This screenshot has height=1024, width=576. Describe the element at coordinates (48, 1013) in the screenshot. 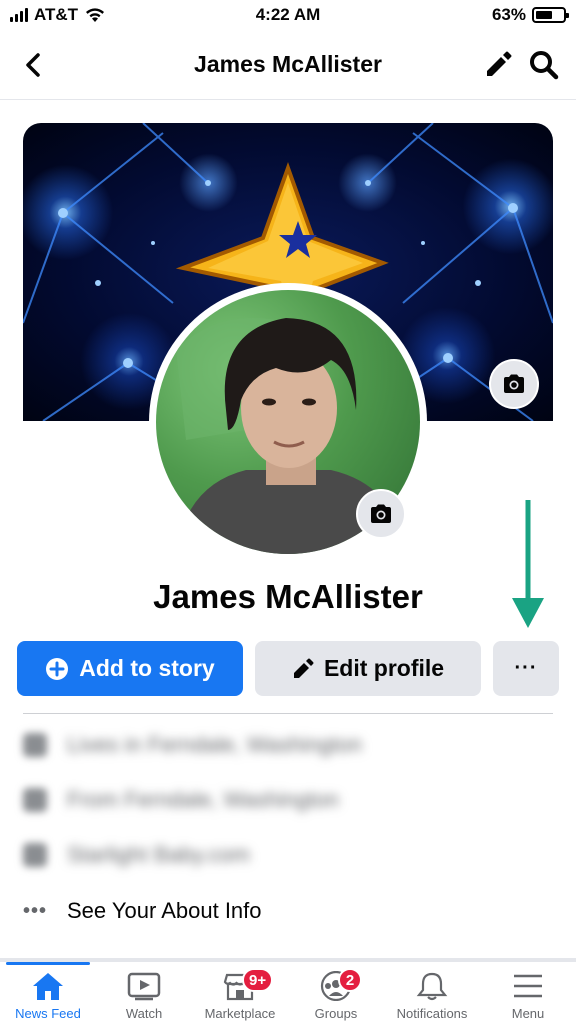

I see `tab-label: News Feed` at that location.